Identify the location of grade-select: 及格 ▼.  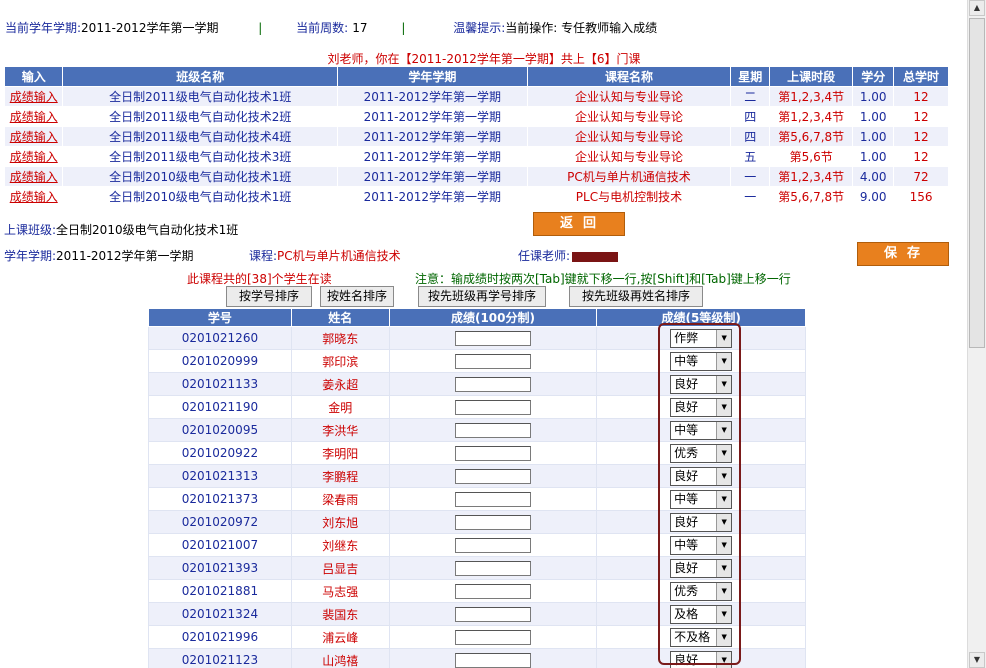
(701, 614).